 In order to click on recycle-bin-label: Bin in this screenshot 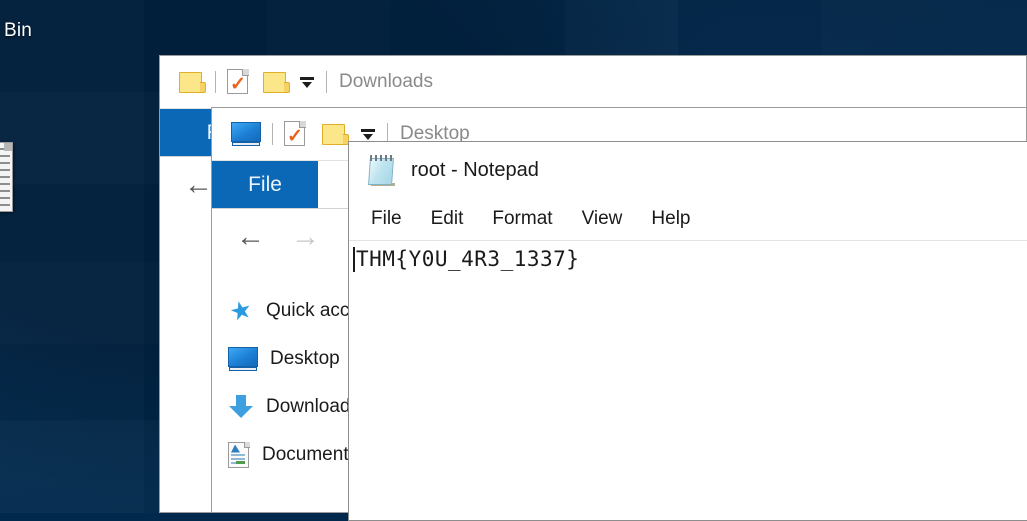, I will do `click(18, 30)`.